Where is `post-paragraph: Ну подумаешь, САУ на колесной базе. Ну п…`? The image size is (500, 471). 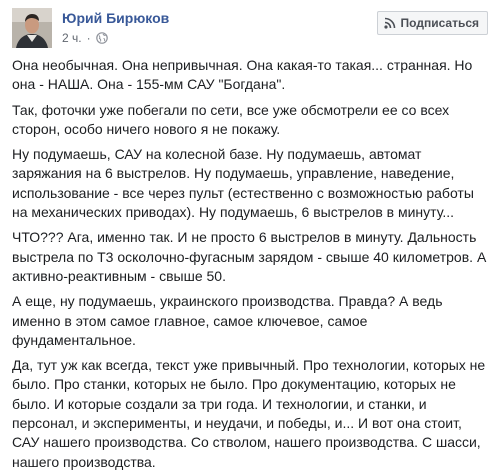 post-paragraph: Ну подумаешь, САУ на колесной базе. Ну п… is located at coordinates (243, 183).